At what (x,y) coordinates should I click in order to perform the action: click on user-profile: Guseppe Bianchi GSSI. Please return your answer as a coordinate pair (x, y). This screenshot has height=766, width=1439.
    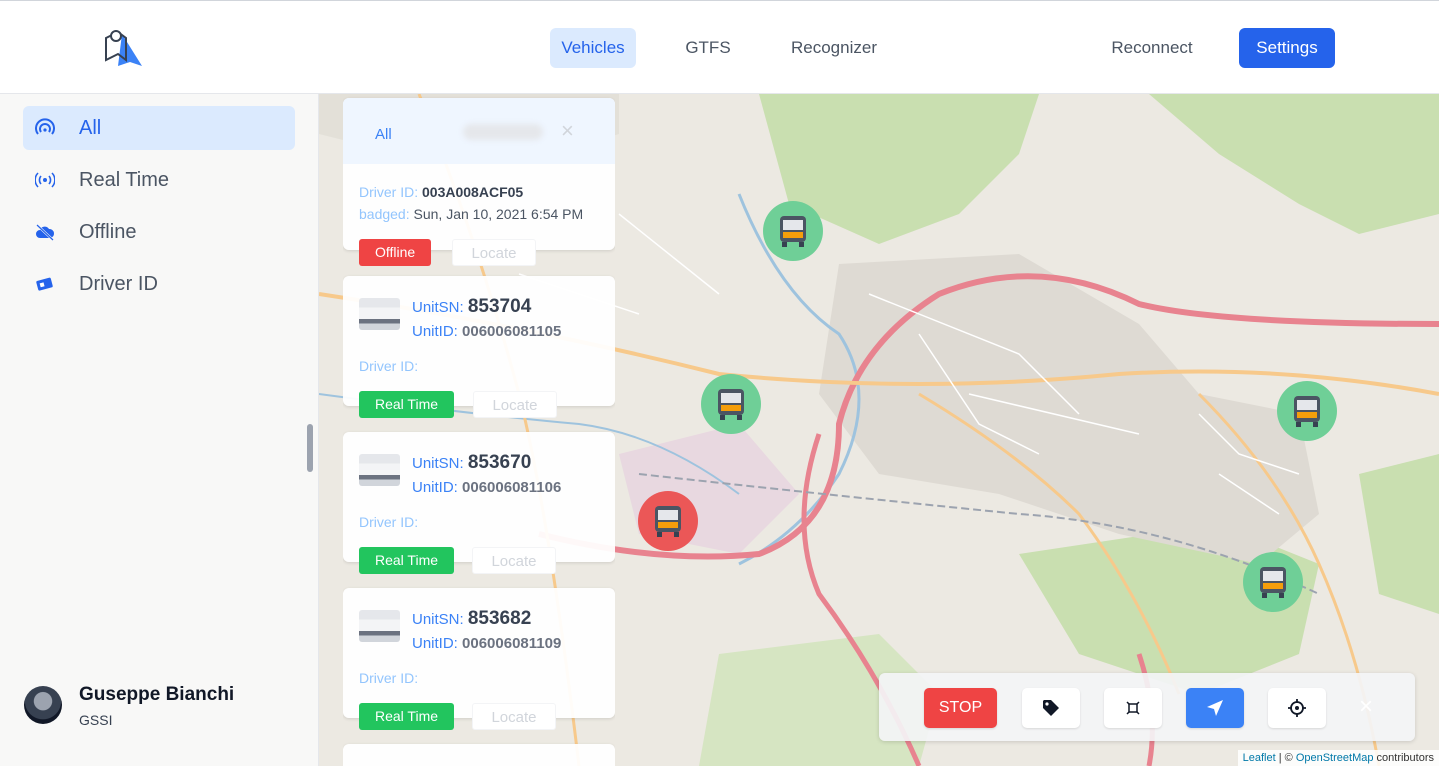
    Looking at the image, I should click on (164, 709).